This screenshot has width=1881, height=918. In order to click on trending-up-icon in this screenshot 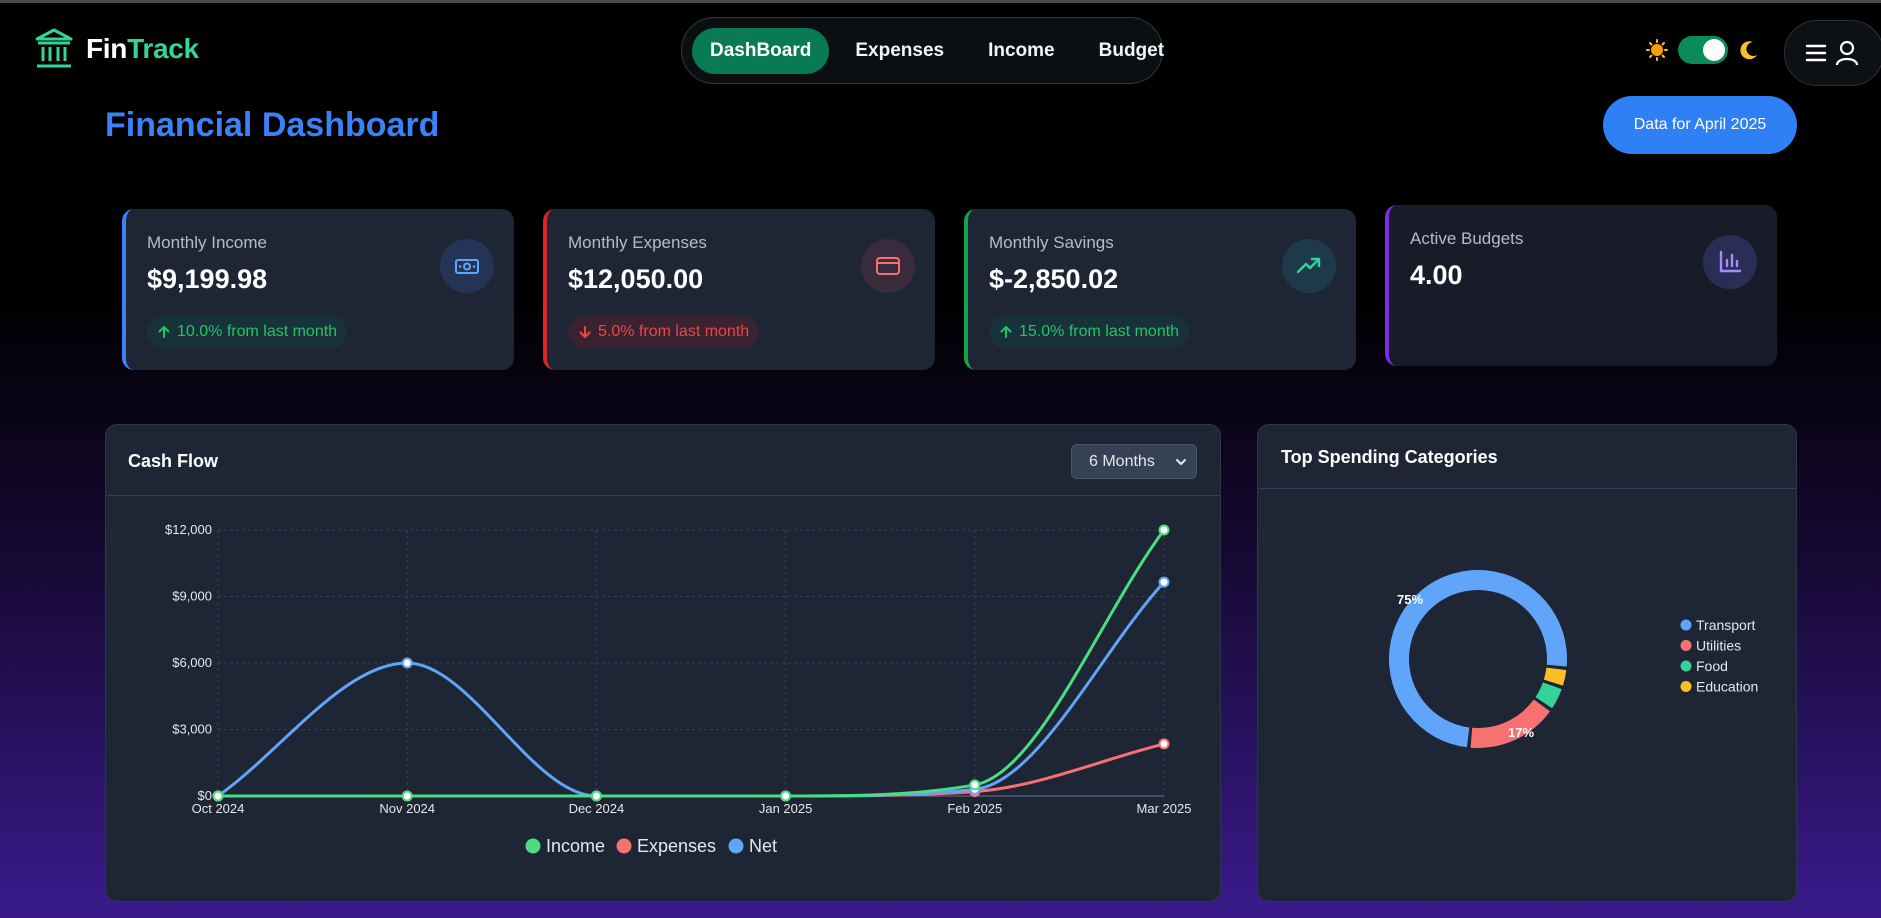, I will do `click(1309, 266)`.